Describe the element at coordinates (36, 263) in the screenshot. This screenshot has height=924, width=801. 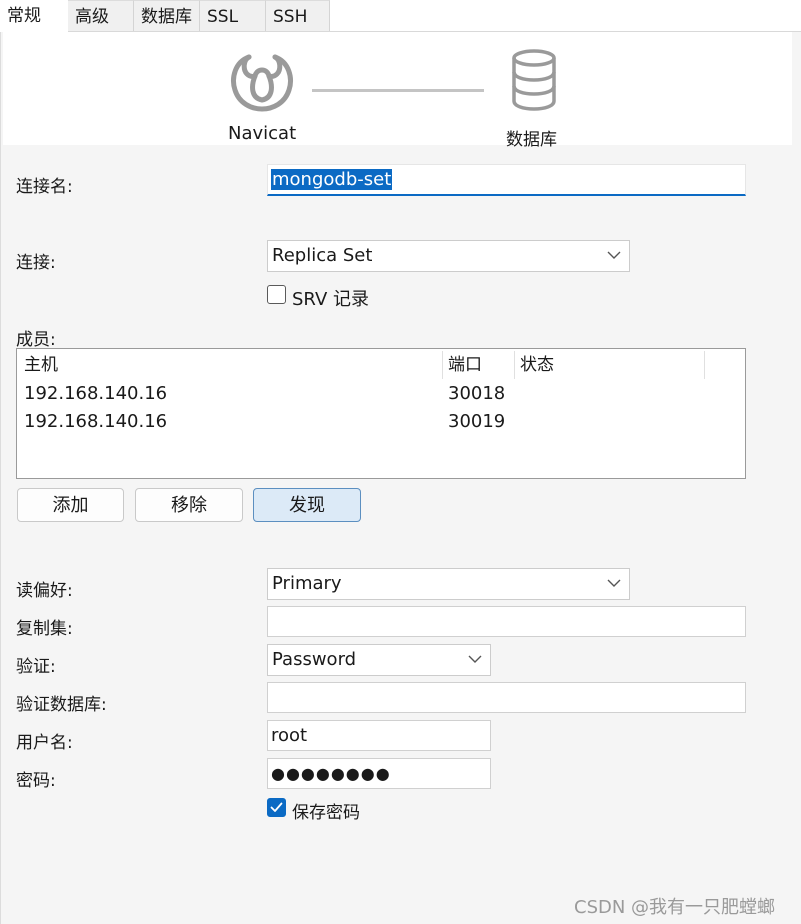
I see `connection-type-label: 连接:` at that location.